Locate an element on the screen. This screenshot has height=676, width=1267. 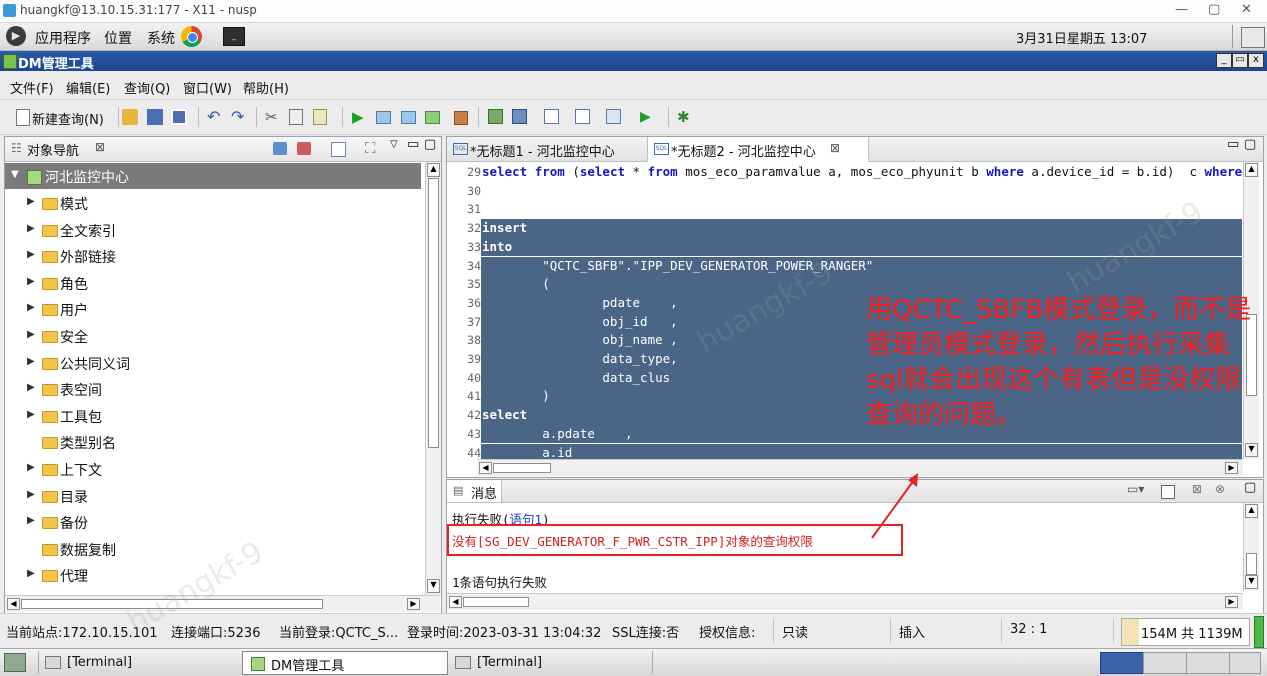
panel-menu-applications: 应用程序 is located at coordinates (63, 38).